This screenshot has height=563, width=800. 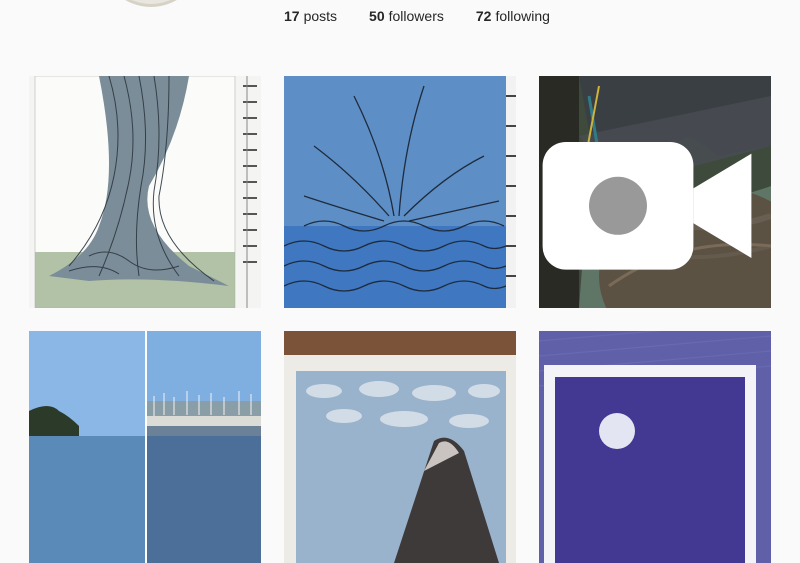 What do you see at coordinates (406, 16) in the screenshot?
I see `followers-count: 50 followers` at bounding box center [406, 16].